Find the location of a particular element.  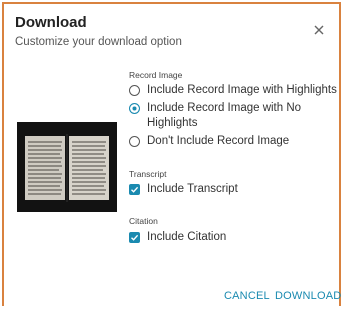

option-label: Include Transcript is located at coordinates (192, 189).